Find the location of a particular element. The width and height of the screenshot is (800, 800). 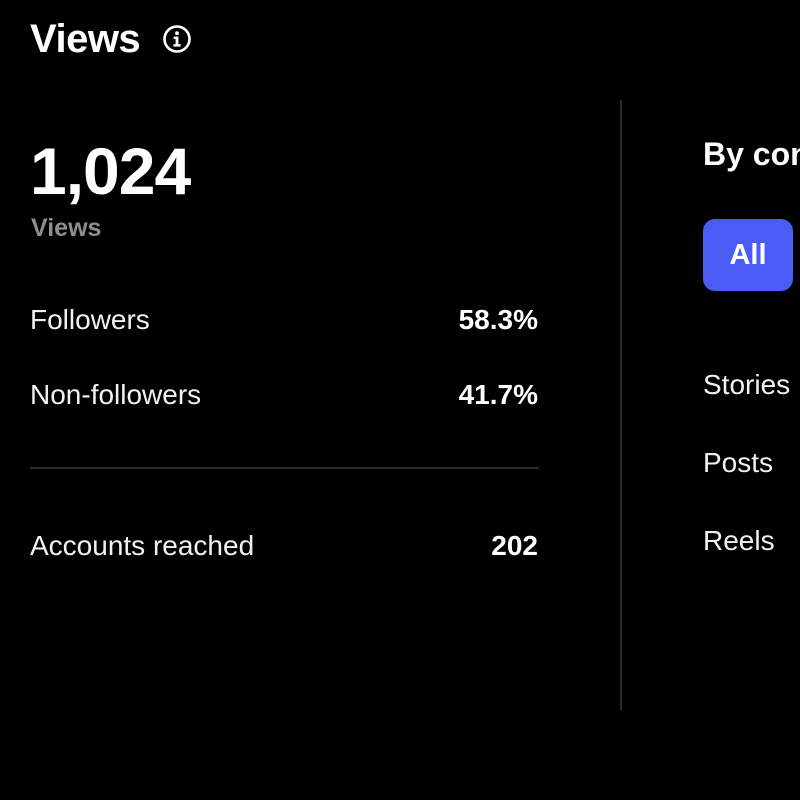

non-followers-row: Non-followers 41.7% is located at coordinates (284, 395).